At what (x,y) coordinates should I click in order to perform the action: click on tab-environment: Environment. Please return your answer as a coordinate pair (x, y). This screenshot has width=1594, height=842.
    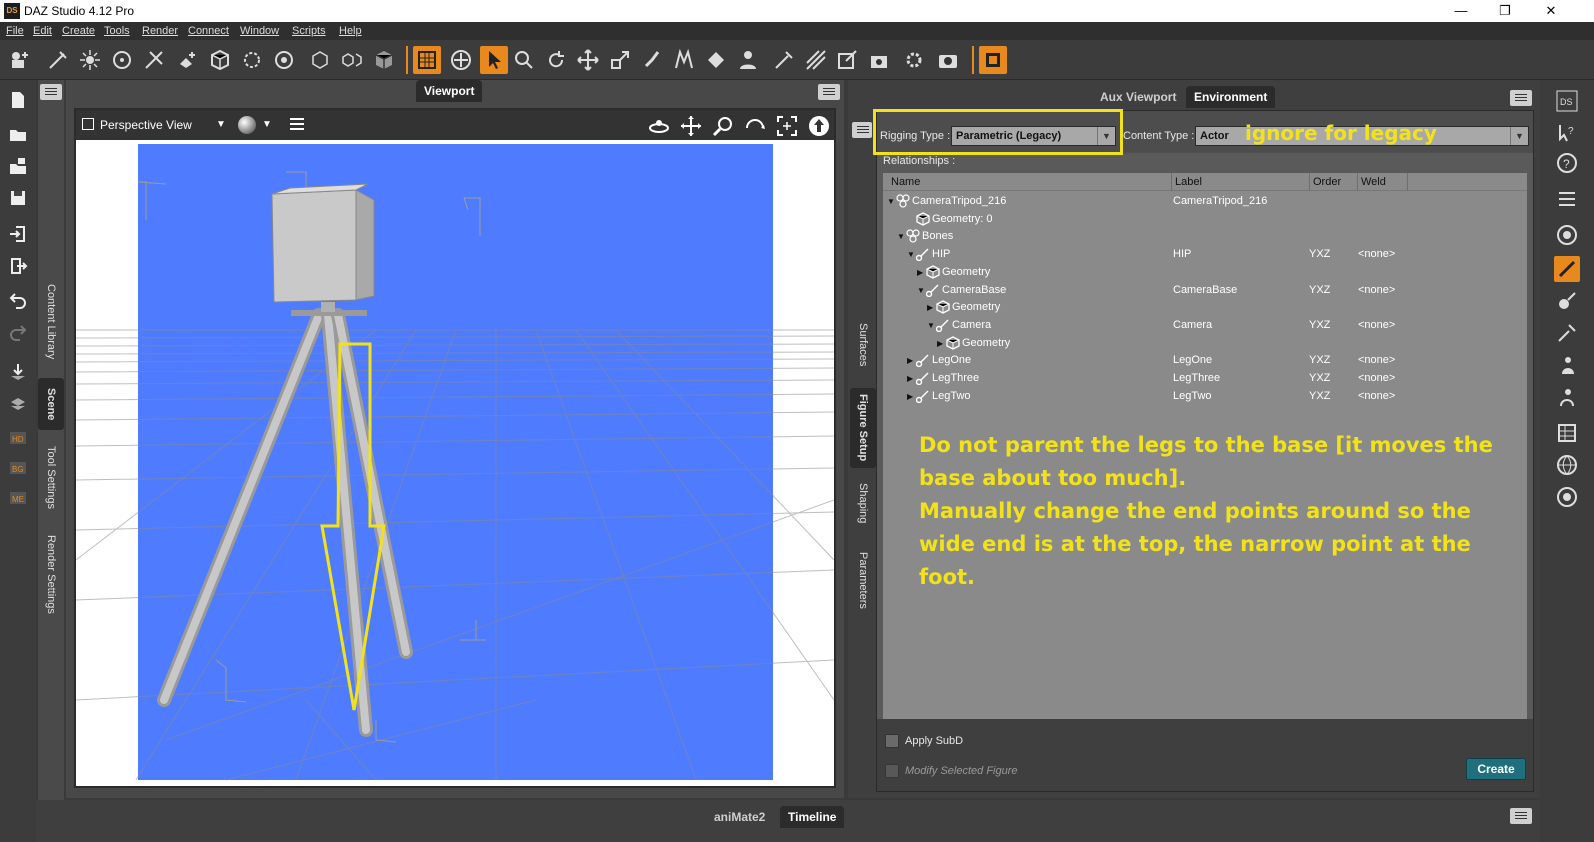
    Looking at the image, I should click on (1231, 97).